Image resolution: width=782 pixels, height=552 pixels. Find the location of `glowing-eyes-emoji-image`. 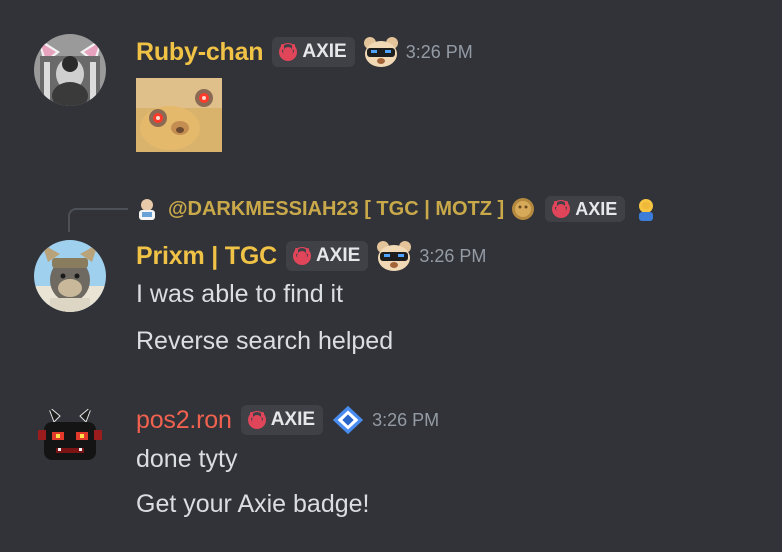

glowing-eyes-emoji-image is located at coordinates (179, 115).